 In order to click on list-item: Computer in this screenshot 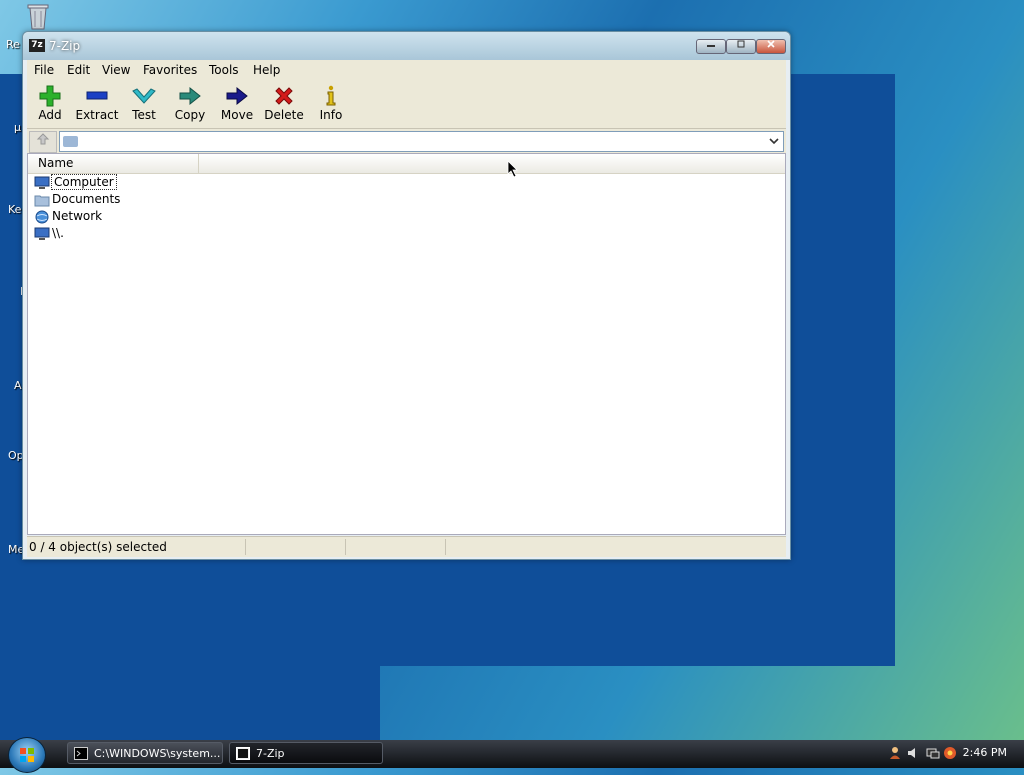, I will do `click(75, 182)`.